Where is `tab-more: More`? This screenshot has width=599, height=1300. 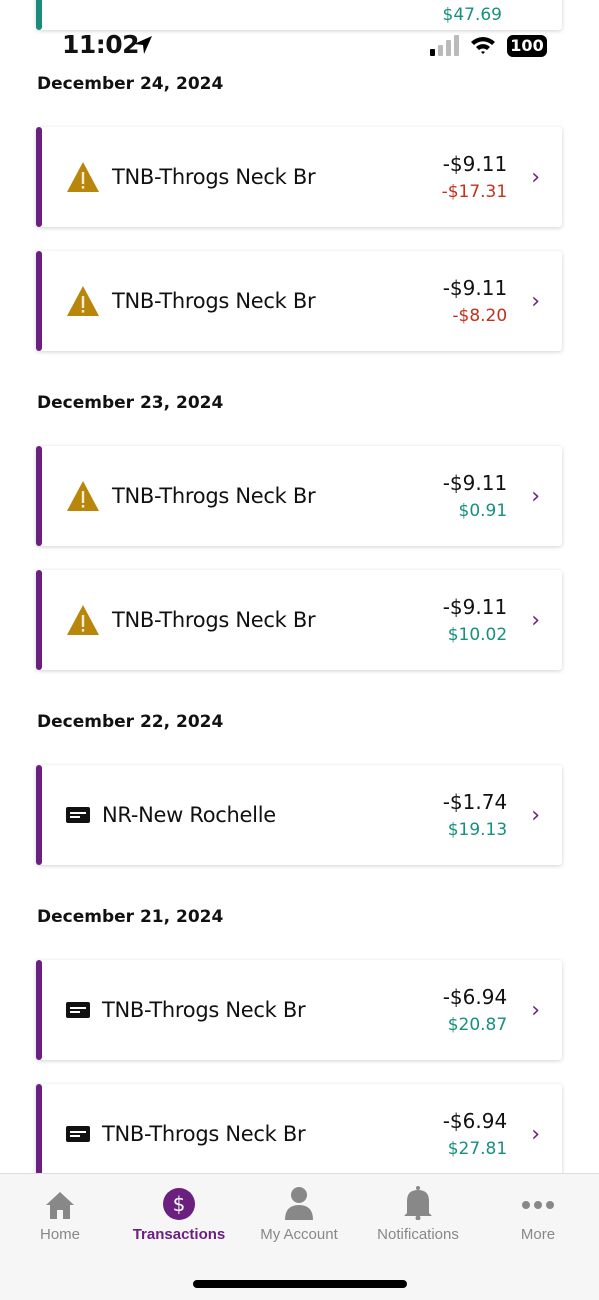
tab-more: More is located at coordinates (538, 1214).